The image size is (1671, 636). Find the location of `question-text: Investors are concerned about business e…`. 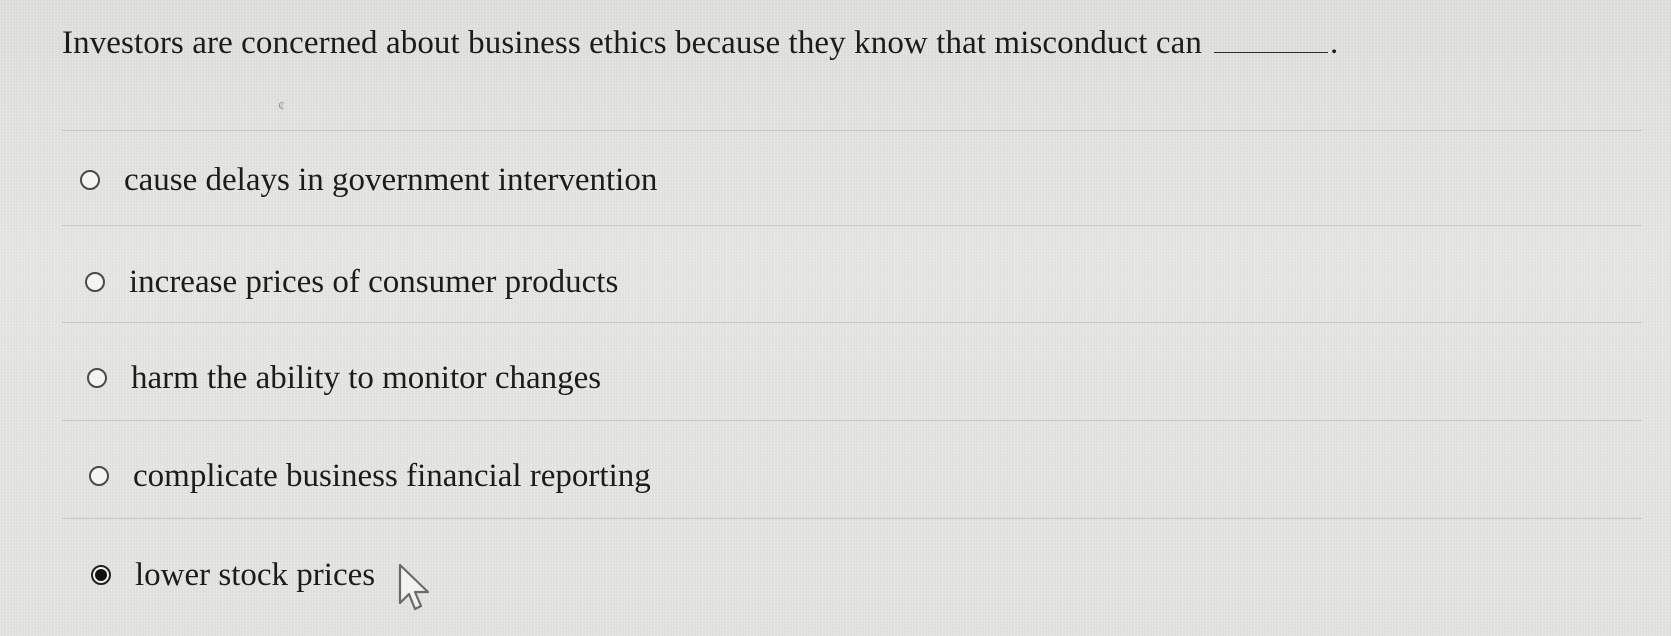

question-text: Investors are concerned about business e… is located at coordinates (700, 43).